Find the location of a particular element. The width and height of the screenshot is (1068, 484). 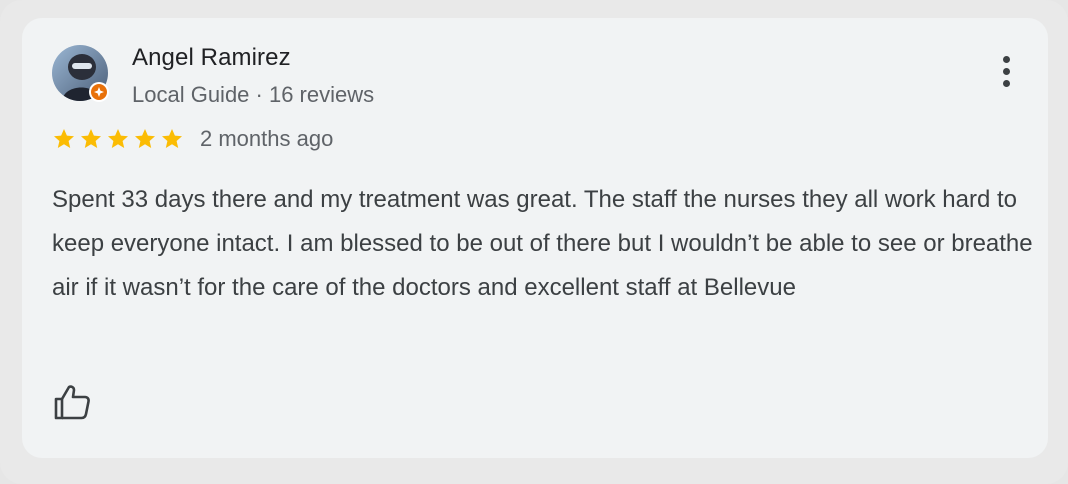

author-meta: Local Guide · 16 reviews is located at coordinates (253, 94).